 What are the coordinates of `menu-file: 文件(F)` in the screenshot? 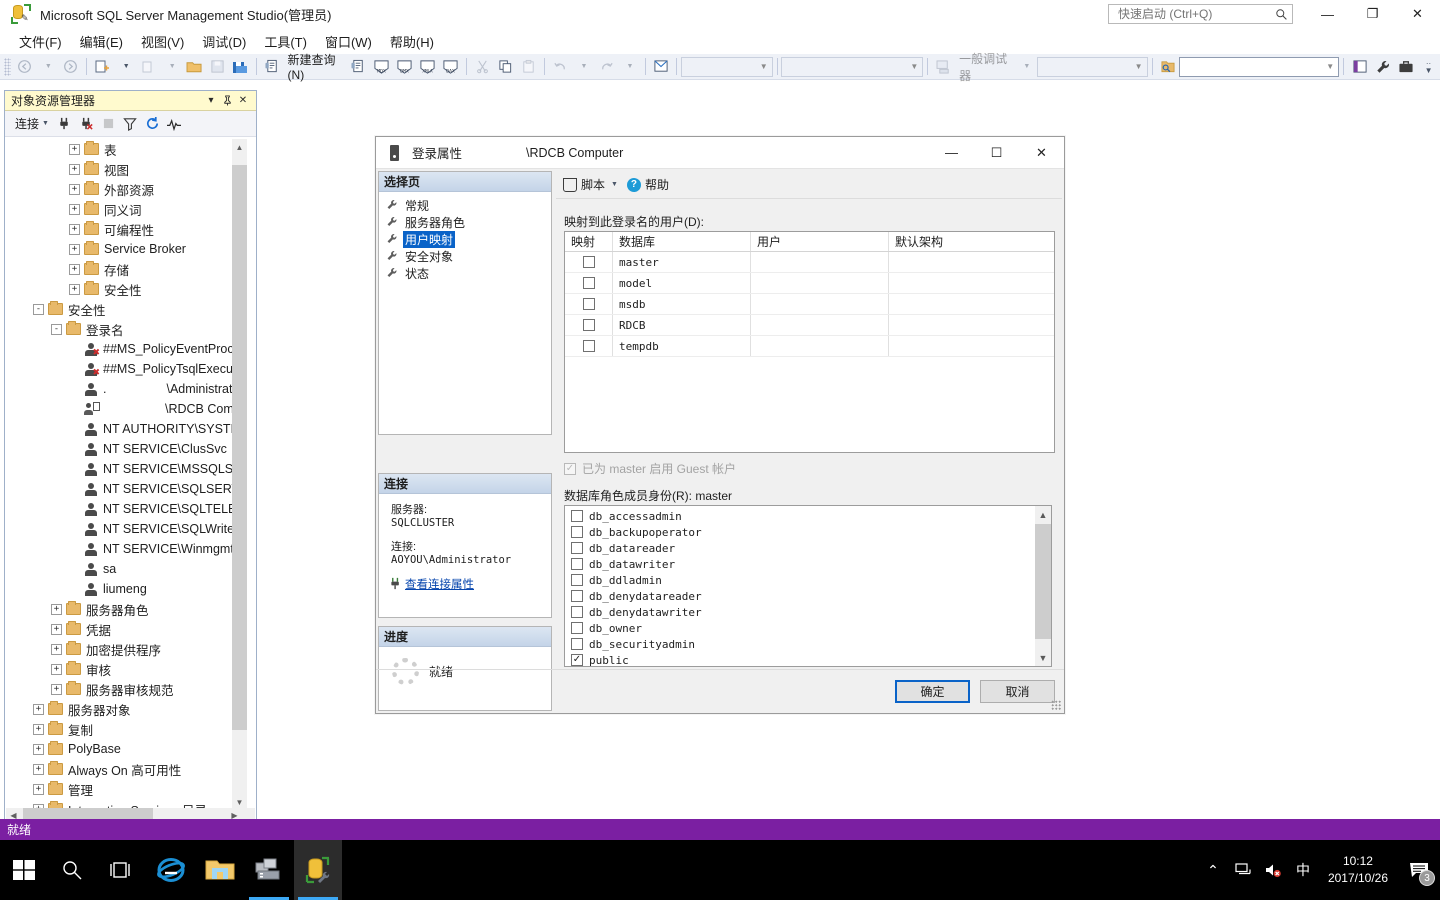 It's located at (40, 41).